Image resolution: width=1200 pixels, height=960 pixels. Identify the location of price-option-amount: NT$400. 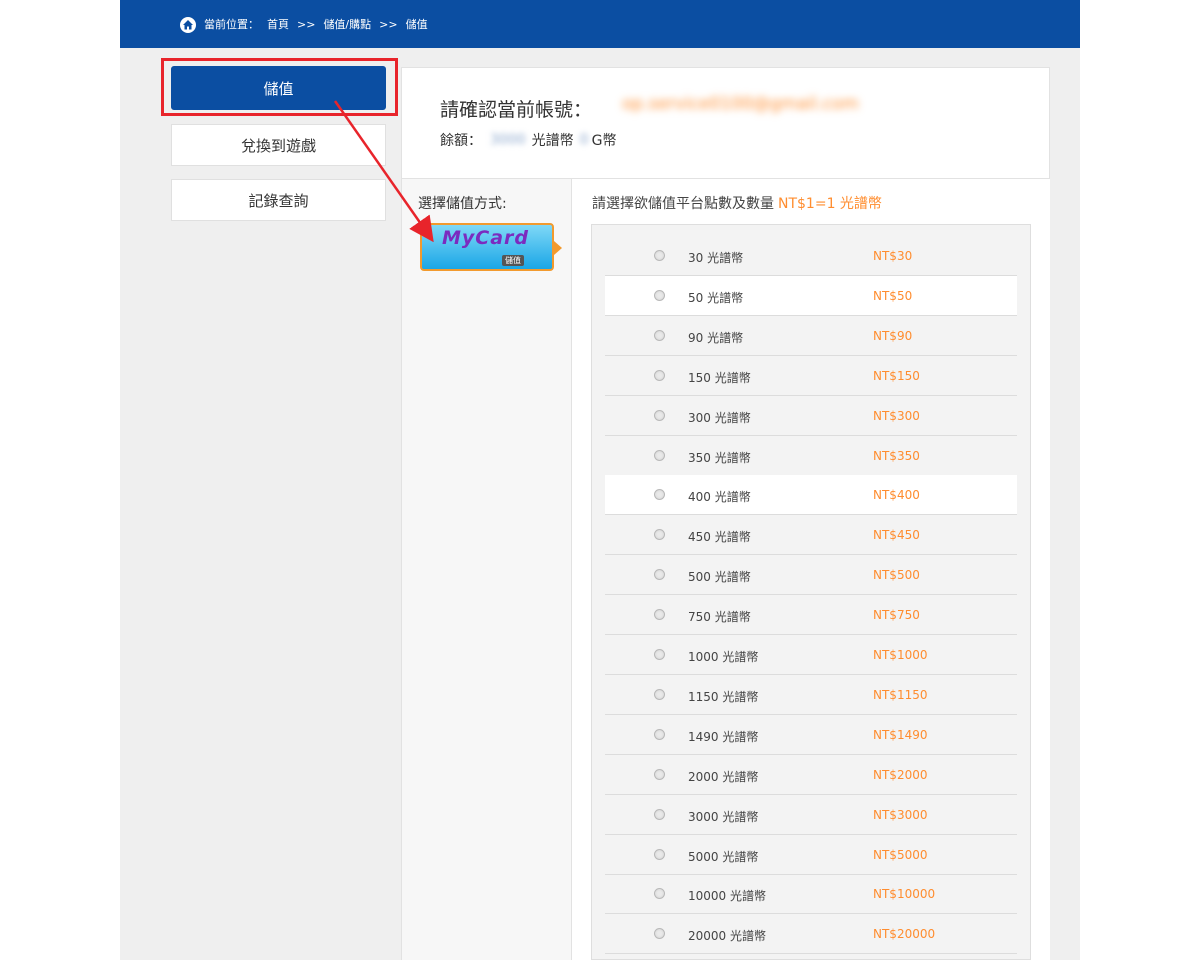
(896, 495).